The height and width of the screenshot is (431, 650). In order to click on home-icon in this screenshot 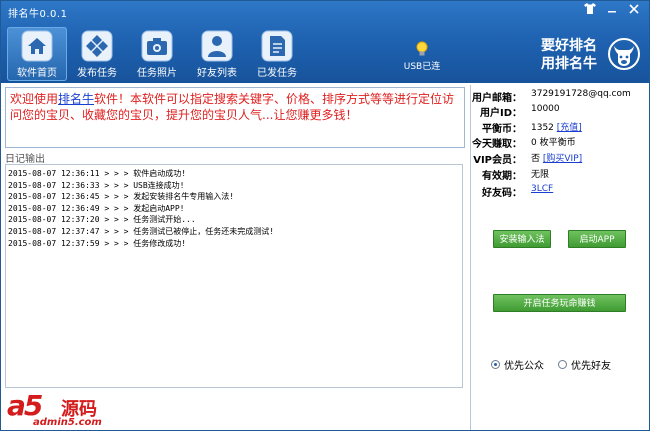, I will do `click(37, 46)`.